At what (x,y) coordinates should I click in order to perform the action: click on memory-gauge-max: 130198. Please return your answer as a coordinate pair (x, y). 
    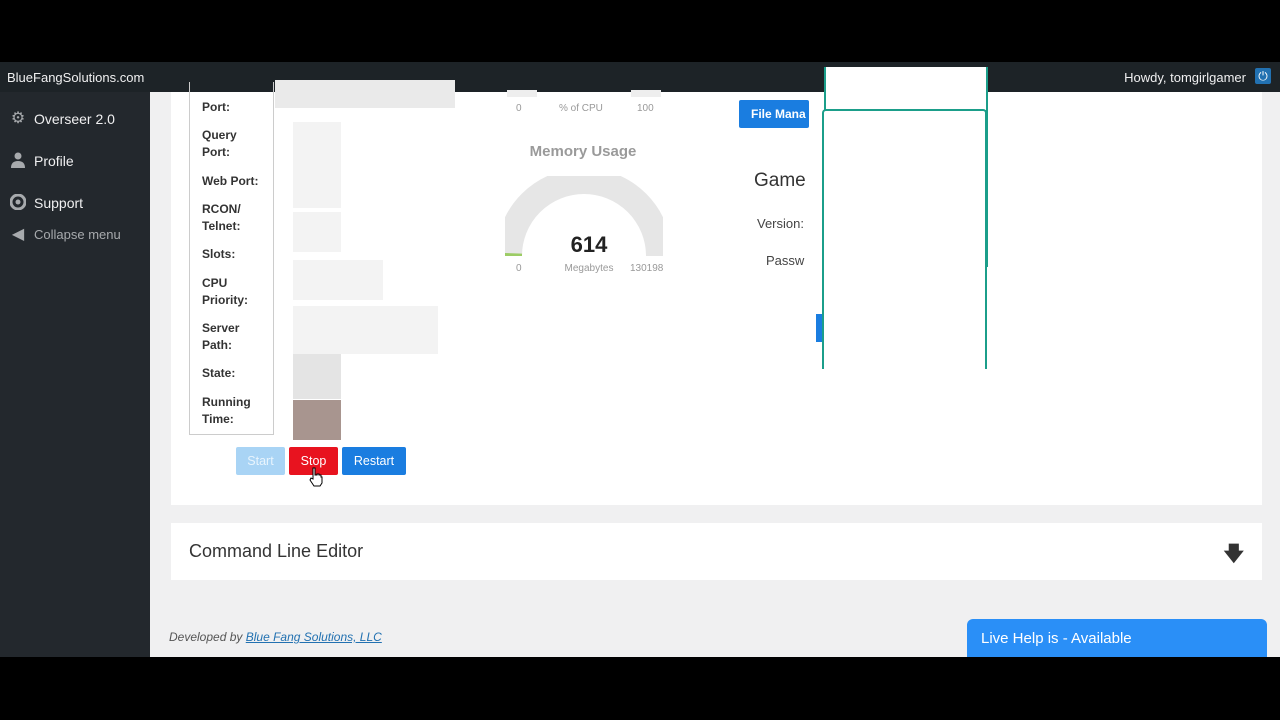
    Looking at the image, I should click on (647, 268).